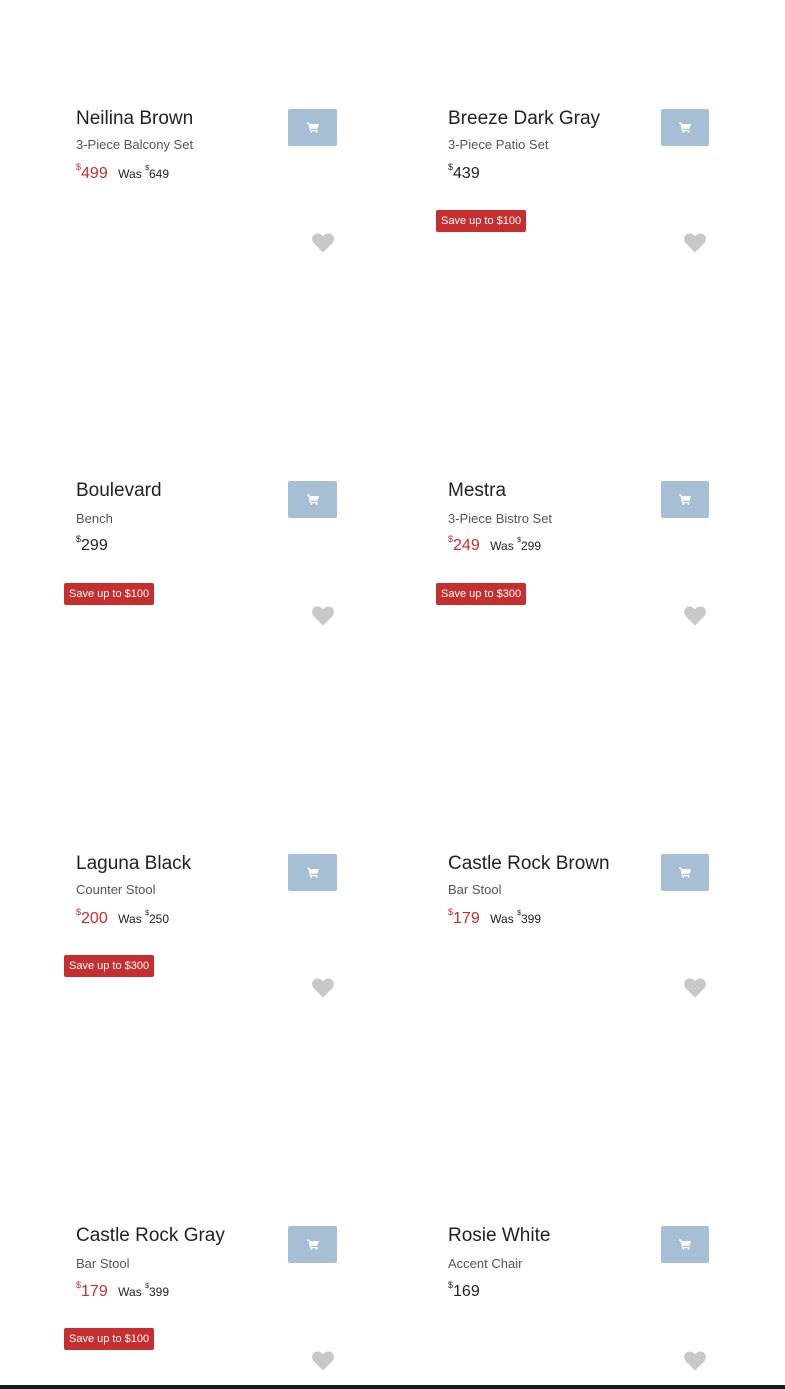  Describe the element at coordinates (133, 864) in the screenshot. I see `product-title: Laguna Black` at that location.